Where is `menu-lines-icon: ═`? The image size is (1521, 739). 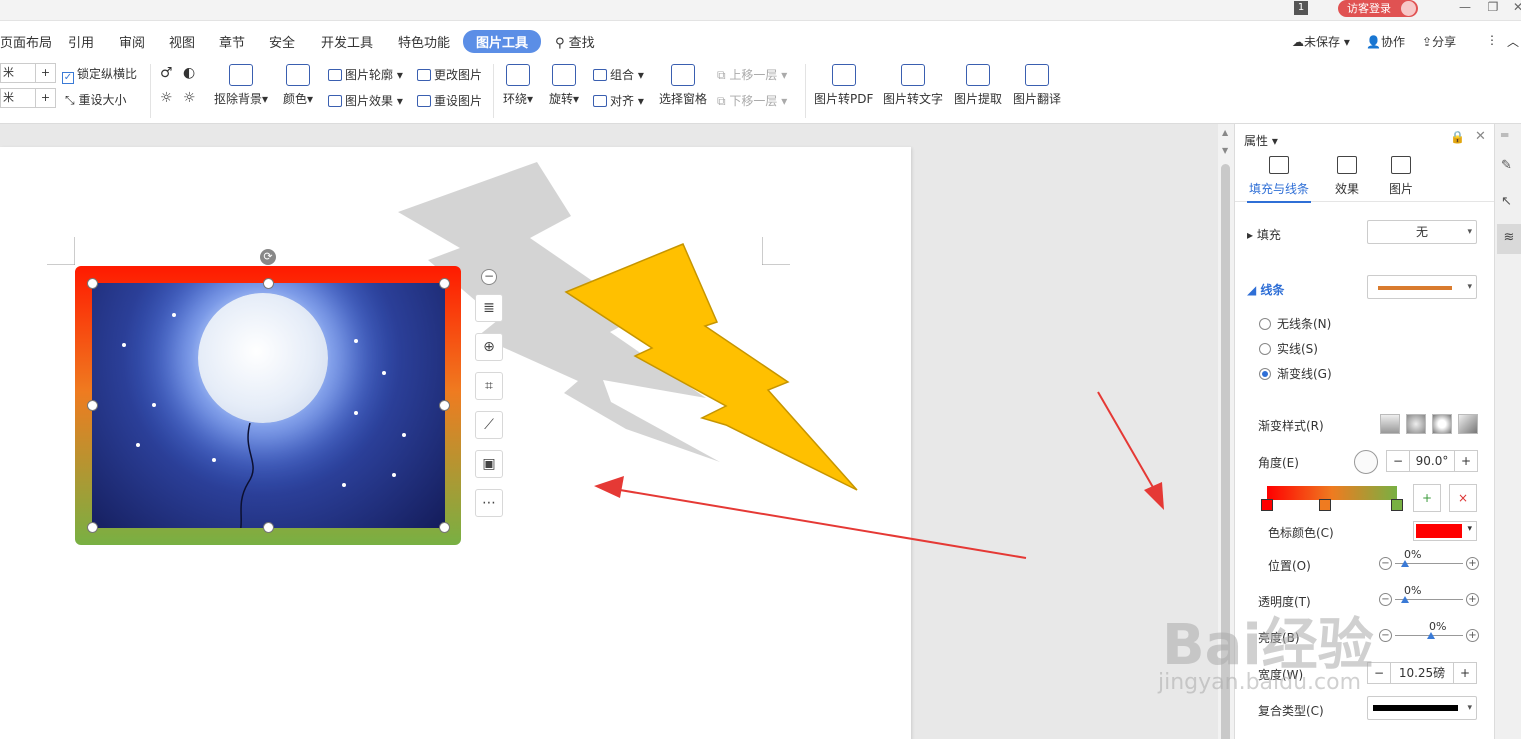
menu-lines-icon: ═ is located at coordinates (1509, 136).